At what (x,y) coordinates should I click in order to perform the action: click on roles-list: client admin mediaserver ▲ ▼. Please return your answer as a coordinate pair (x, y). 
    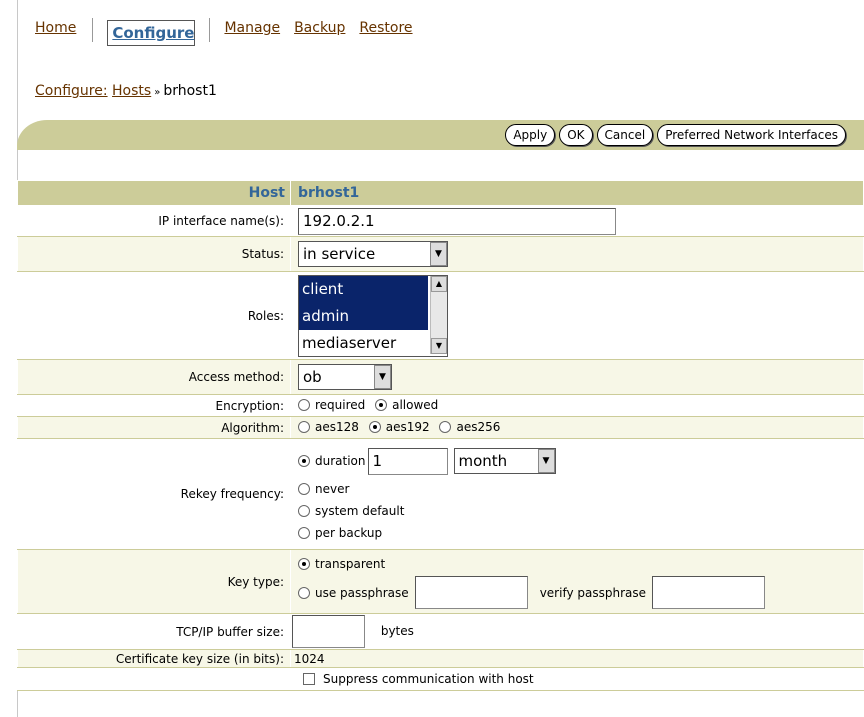
    Looking at the image, I should click on (373, 315).